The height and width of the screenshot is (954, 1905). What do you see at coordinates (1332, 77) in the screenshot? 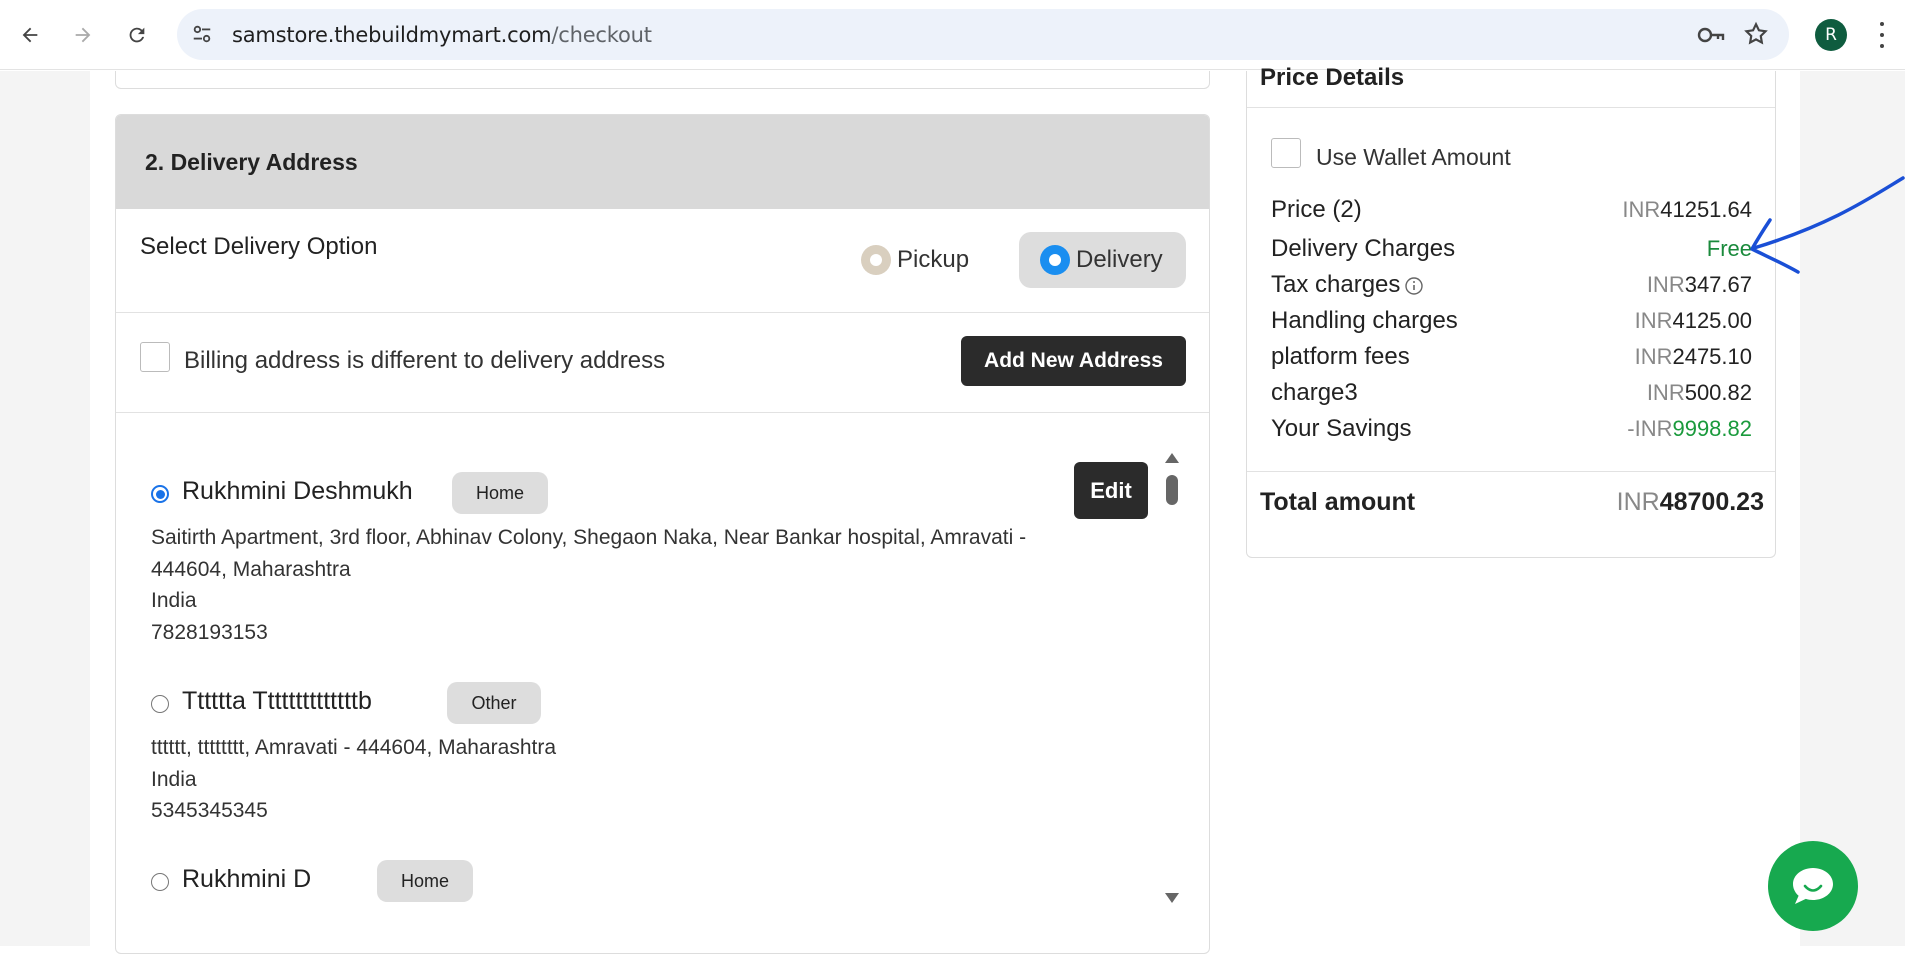
I see `price-details-title: Price Details` at bounding box center [1332, 77].